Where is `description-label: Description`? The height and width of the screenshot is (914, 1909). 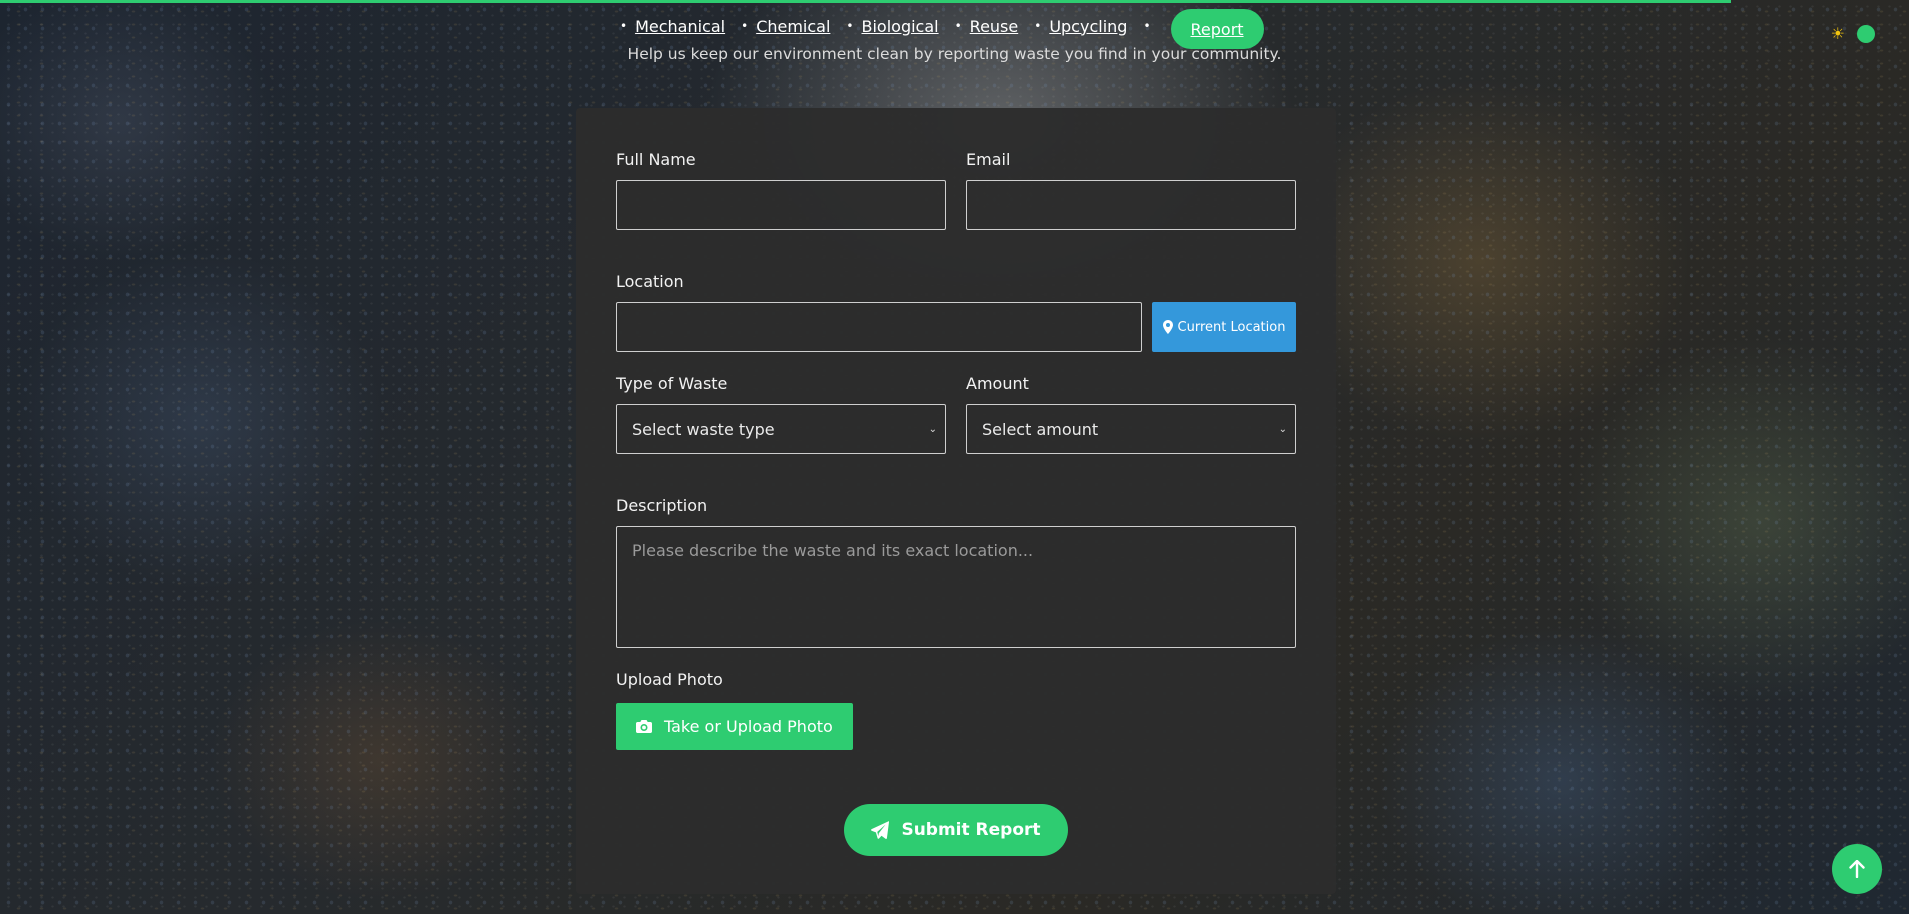
description-label: Description is located at coordinates (662, 505).